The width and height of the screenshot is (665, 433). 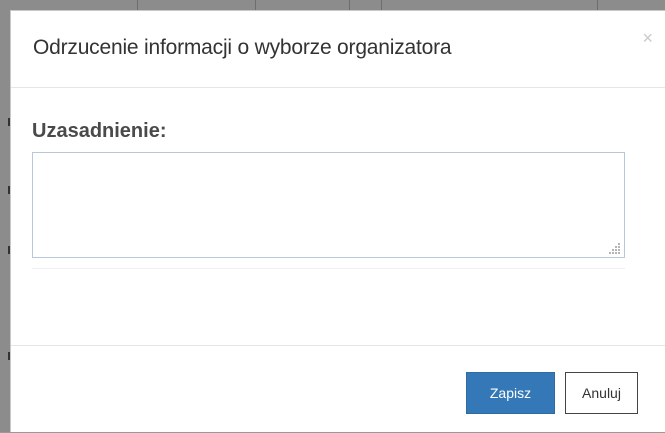 What do you see at coordinates (615, 248) in the screenshot?
I see `resize-grip-icon` at bounding box center [615, 248].